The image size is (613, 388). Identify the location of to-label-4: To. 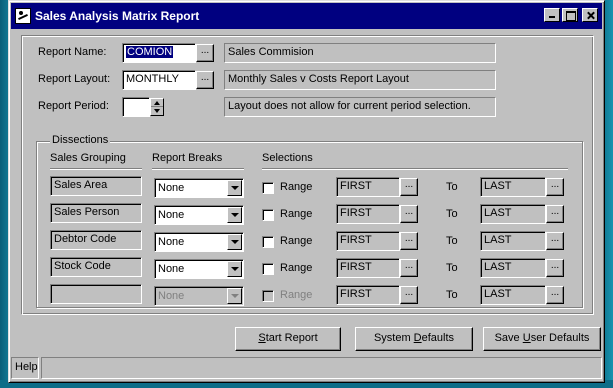
(452, 268).